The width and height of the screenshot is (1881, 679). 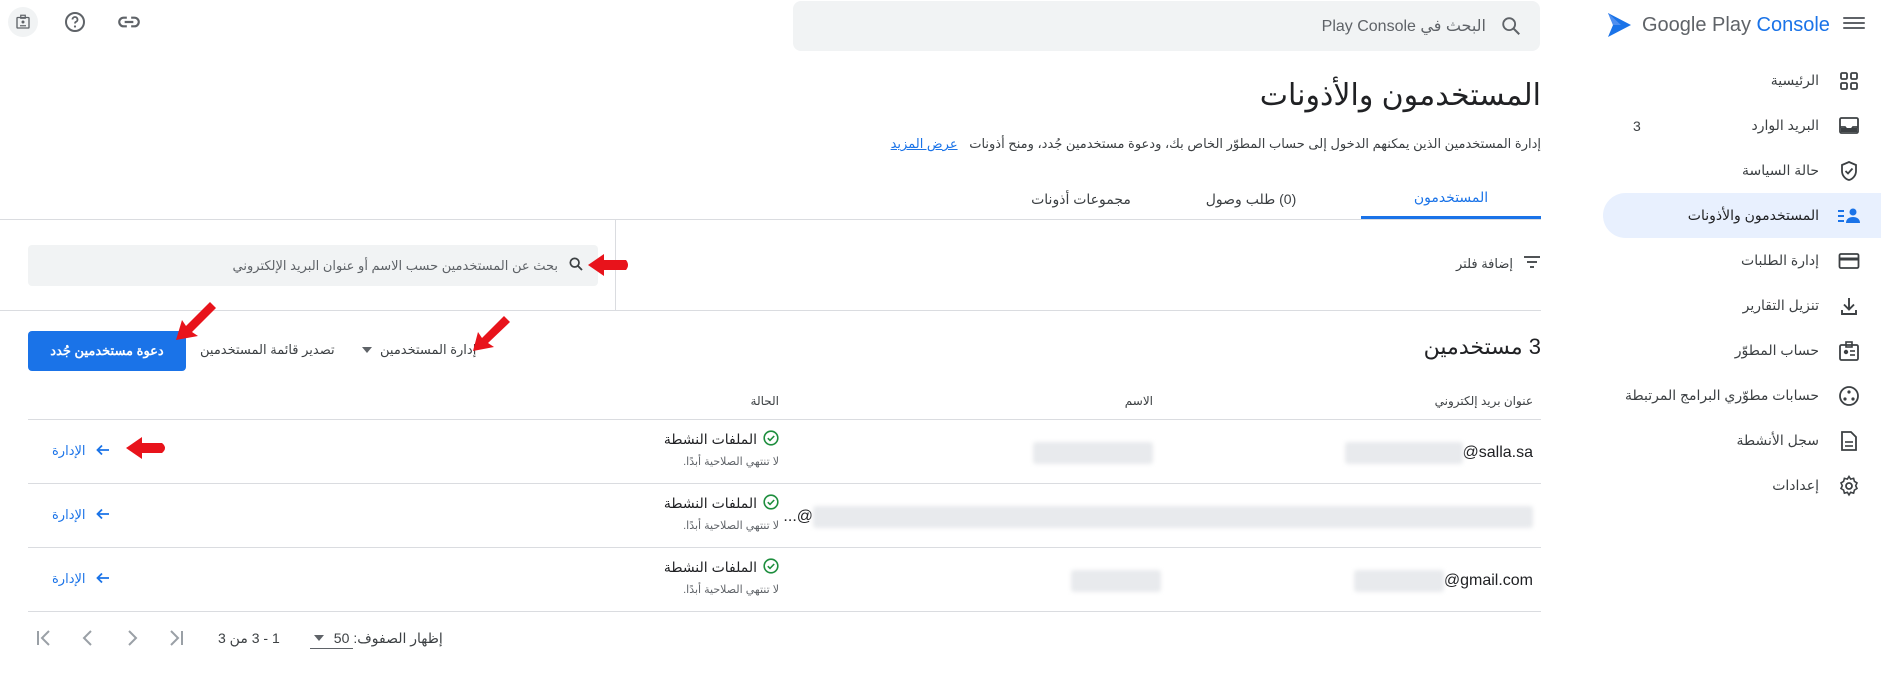 I want to click on add-filter-button: إضافة فلتر, so click(x=1498, y=263).